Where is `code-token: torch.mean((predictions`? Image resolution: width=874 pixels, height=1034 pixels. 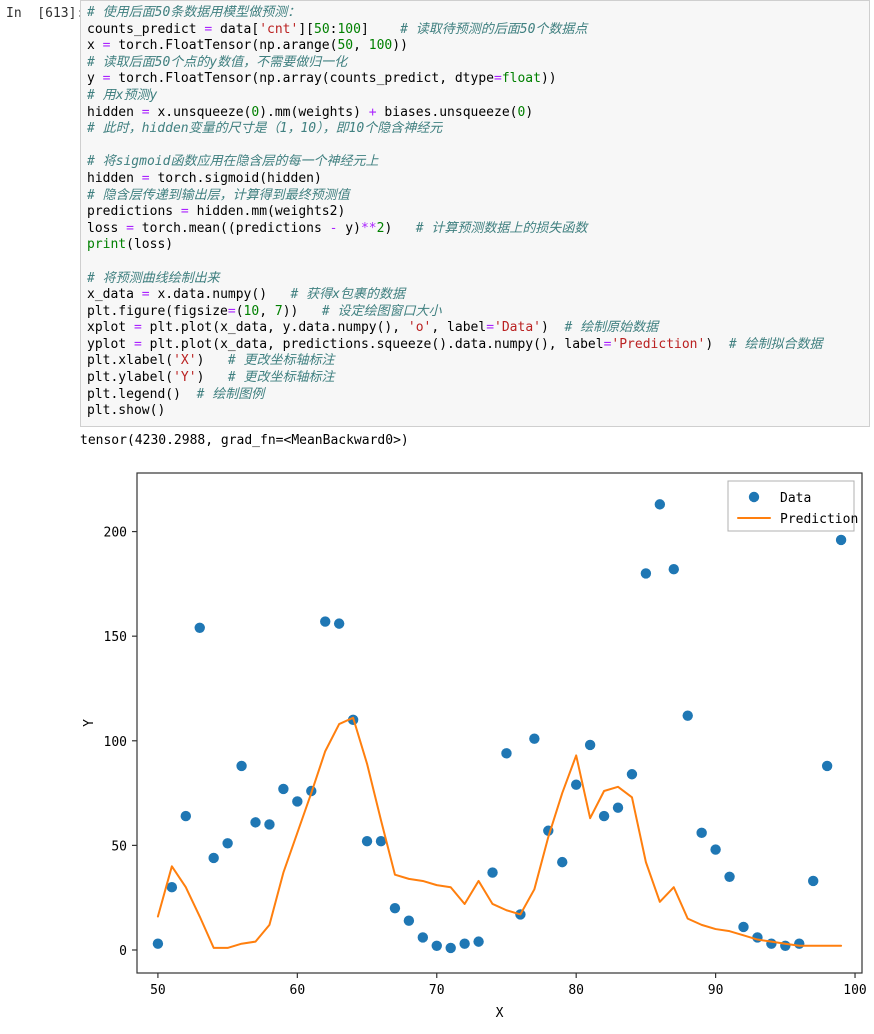 code-token: torch.mean((predictions is located at coordinates (231, 228).